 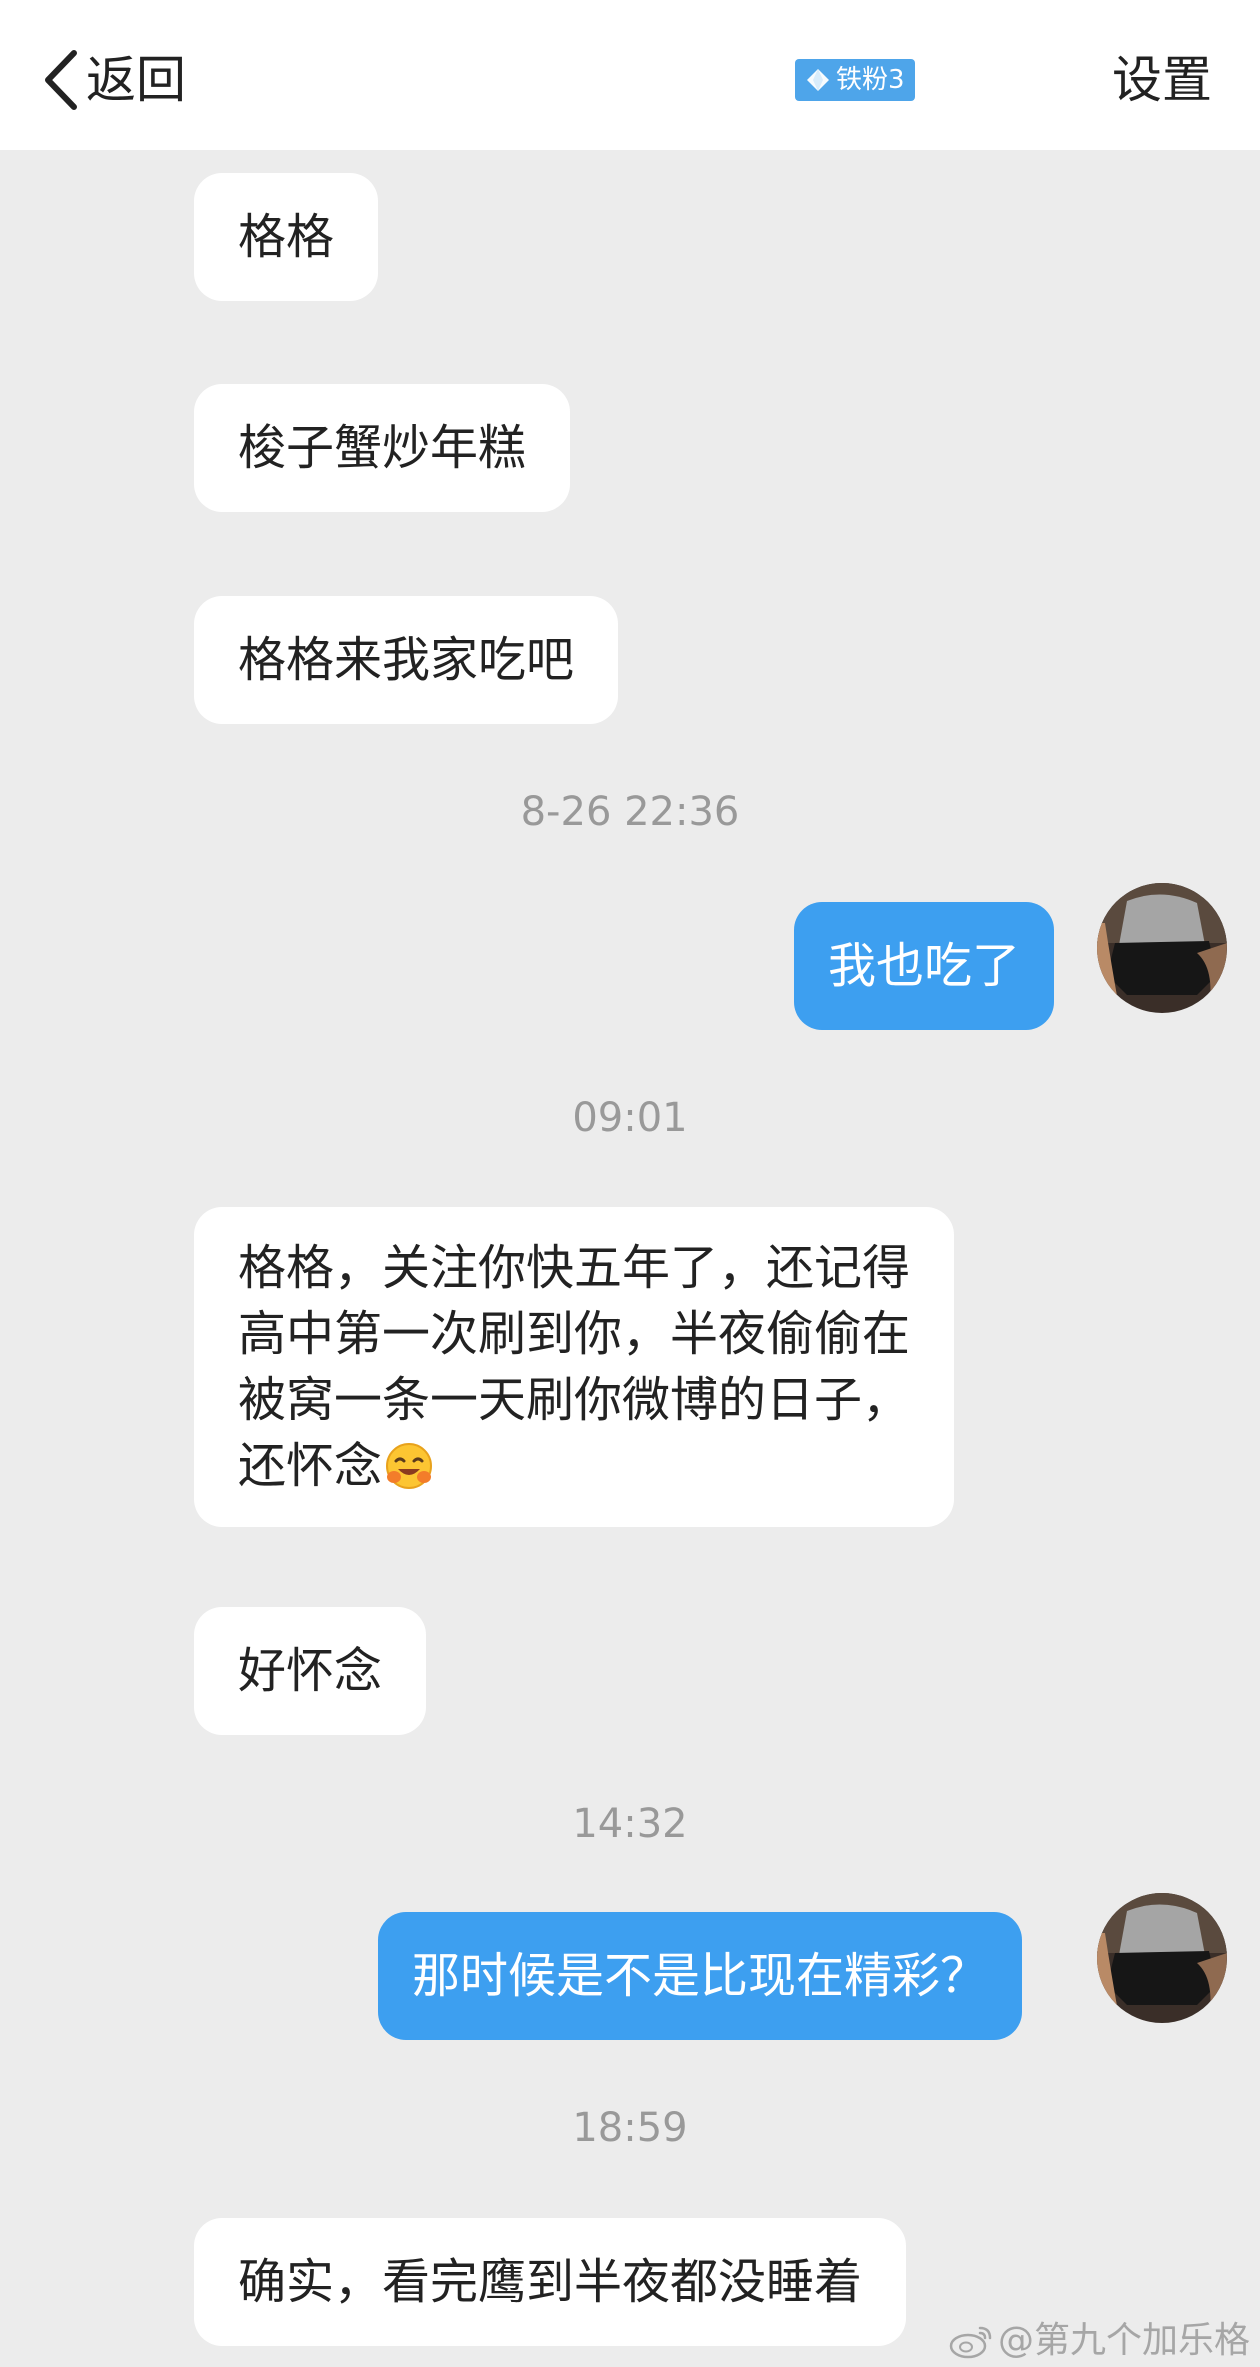 I want to click on message-text: 那时候是不是比现在精彩？, so click(x=700, y=1976).